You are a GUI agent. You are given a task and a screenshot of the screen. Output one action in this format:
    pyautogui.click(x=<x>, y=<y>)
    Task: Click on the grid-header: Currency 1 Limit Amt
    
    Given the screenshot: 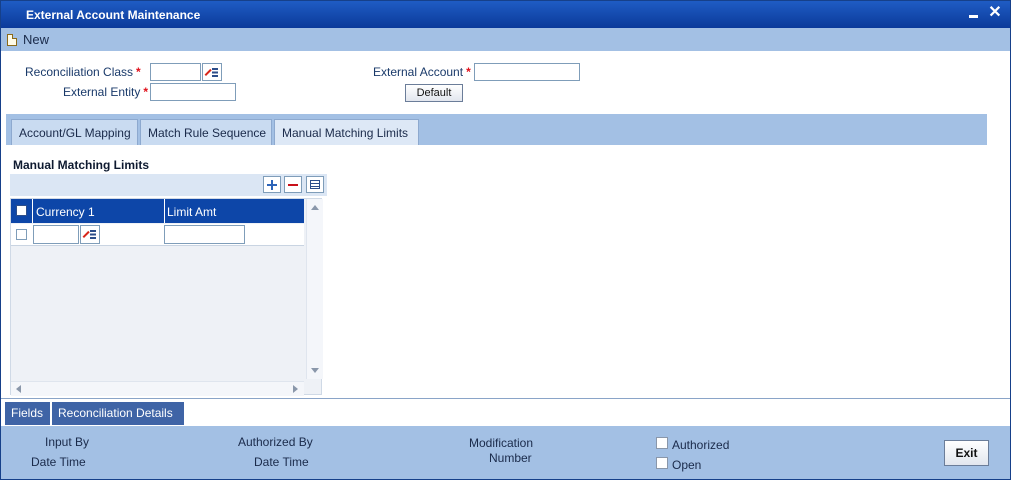 What is the action you would take?
    pyautogui.click(x=157, y=211)
    